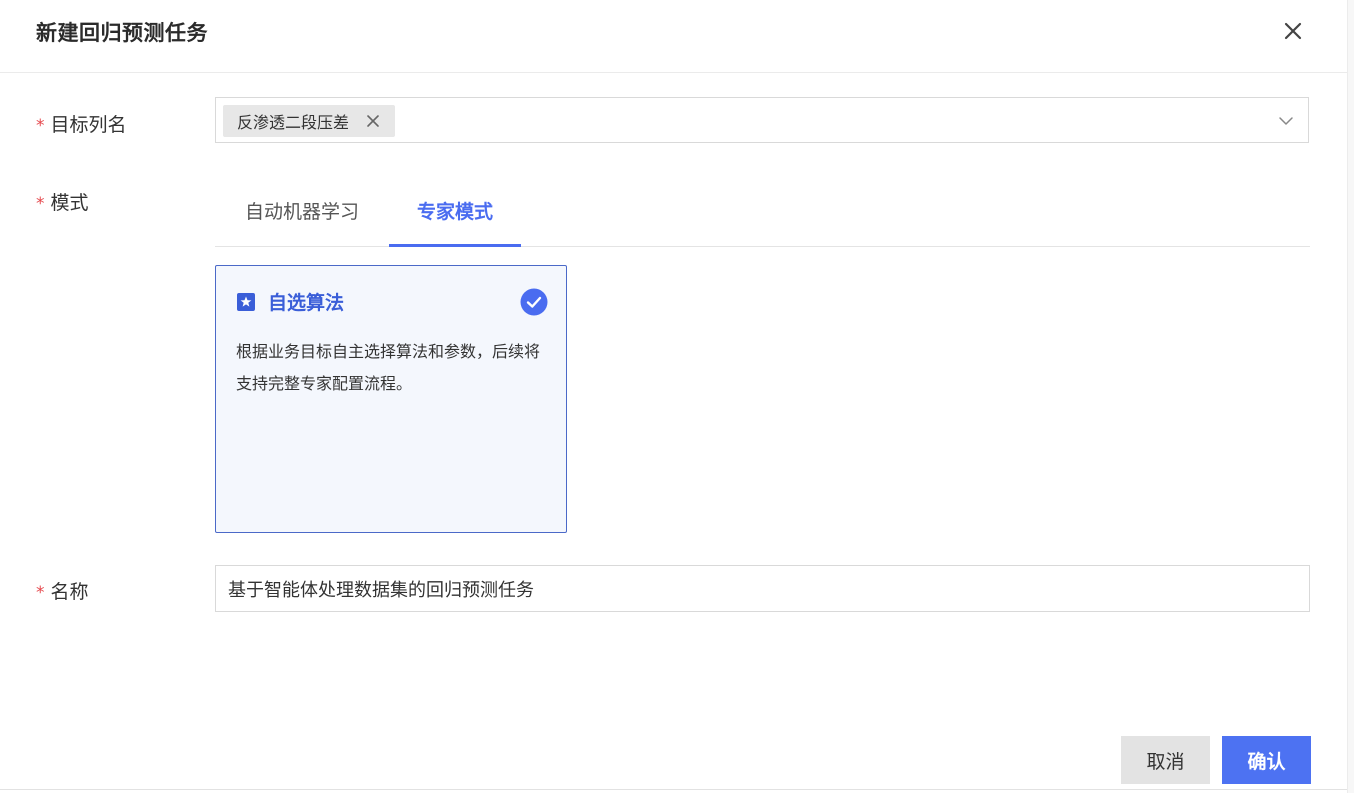 The image size is (1354, 793). What do you see at coordinates (388, 367) in the screenshot?
I see `card-description: 根据业务目标自主选择算法和参数，后续将支持完整专家配置流程。` at bounding box center [388, 367].